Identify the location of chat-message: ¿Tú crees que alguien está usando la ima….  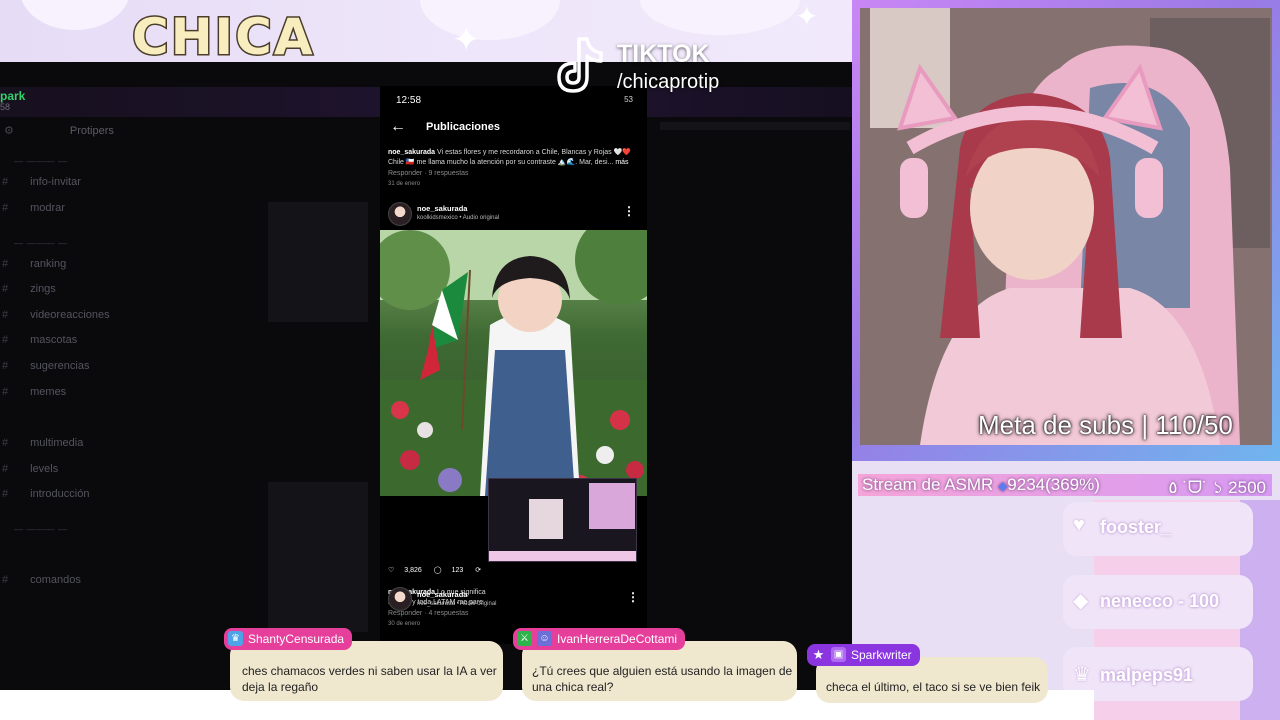
(662, 679).